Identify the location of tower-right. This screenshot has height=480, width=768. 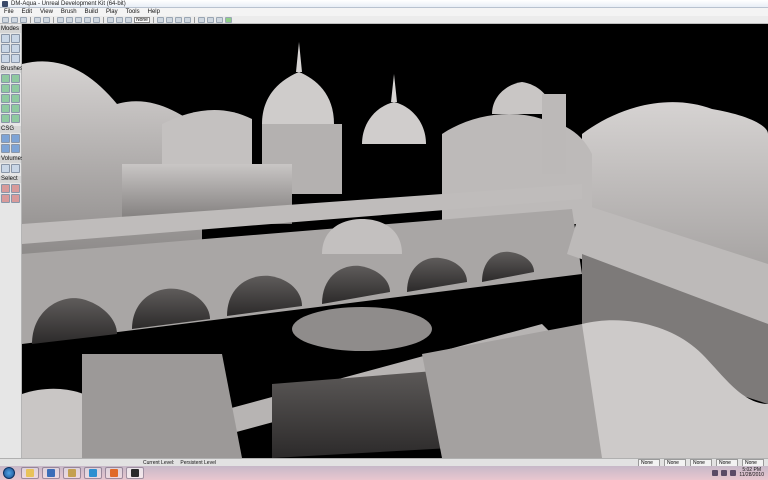
(554, 134).